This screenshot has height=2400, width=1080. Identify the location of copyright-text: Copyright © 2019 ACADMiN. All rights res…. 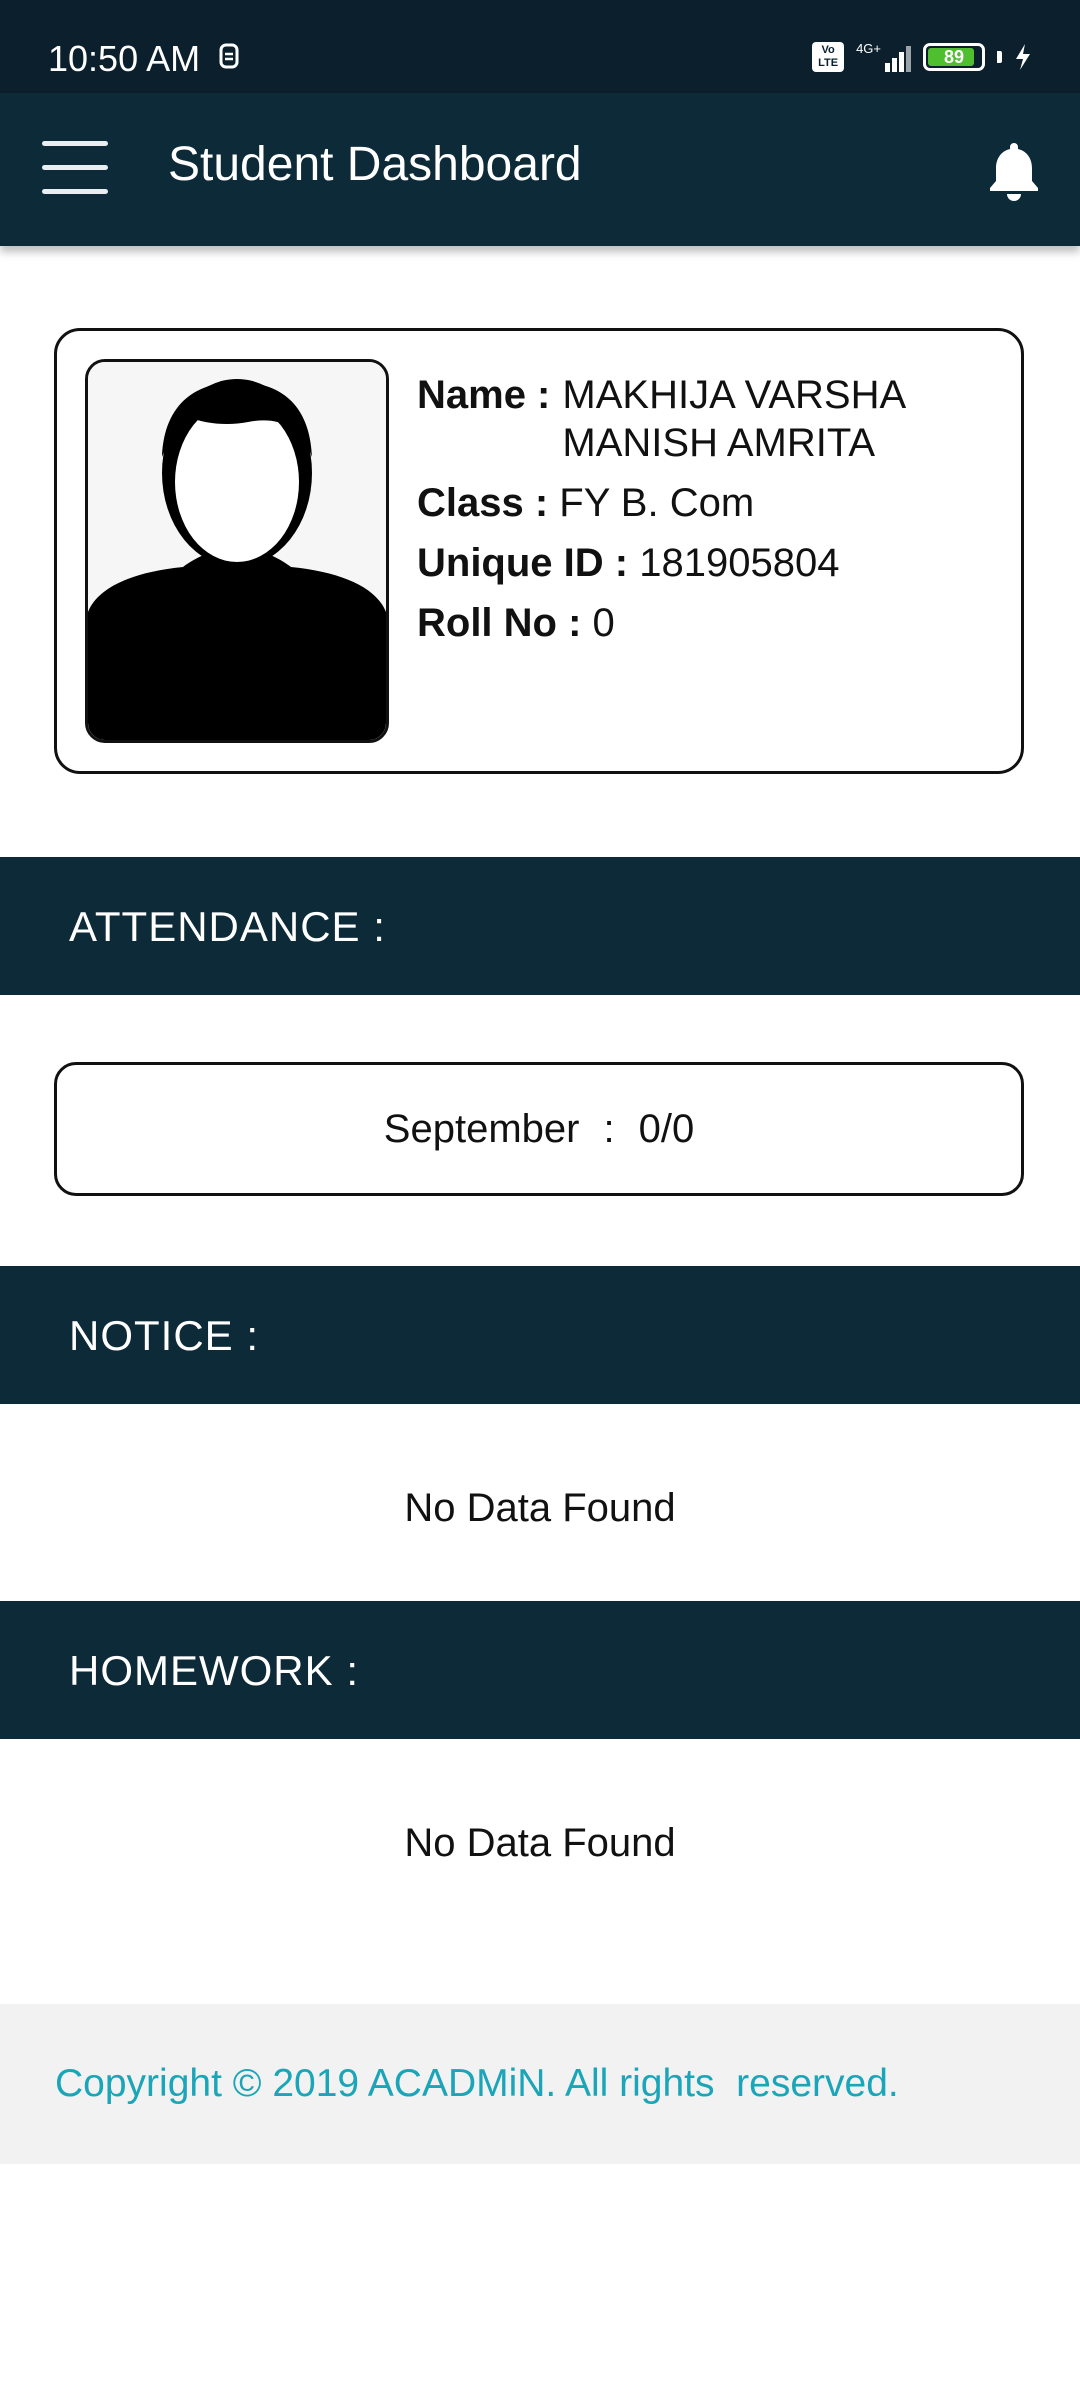
(477, 2083).